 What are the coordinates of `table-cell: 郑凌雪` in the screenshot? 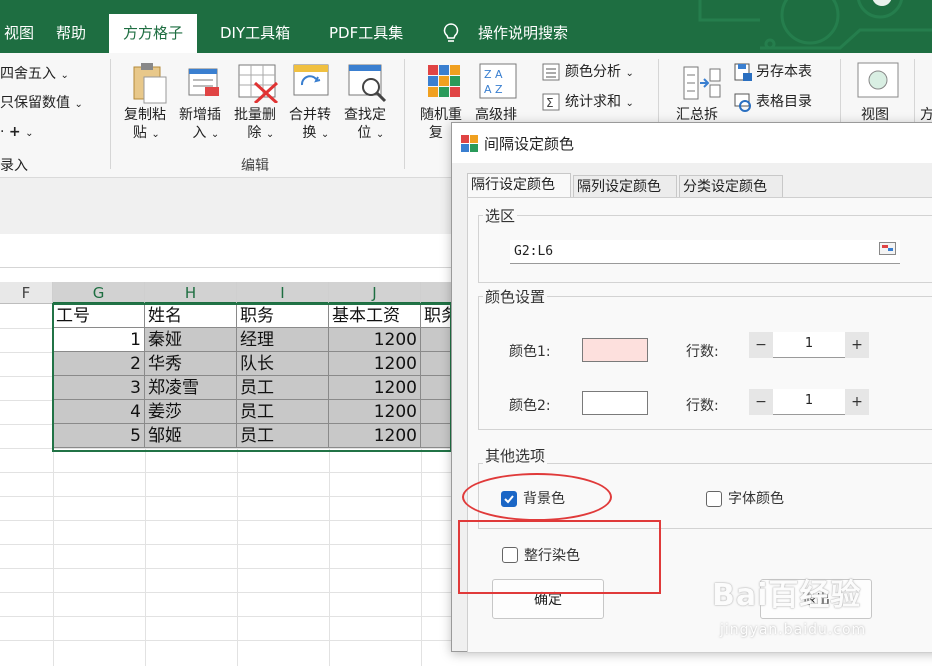 It's located at (191, 388).